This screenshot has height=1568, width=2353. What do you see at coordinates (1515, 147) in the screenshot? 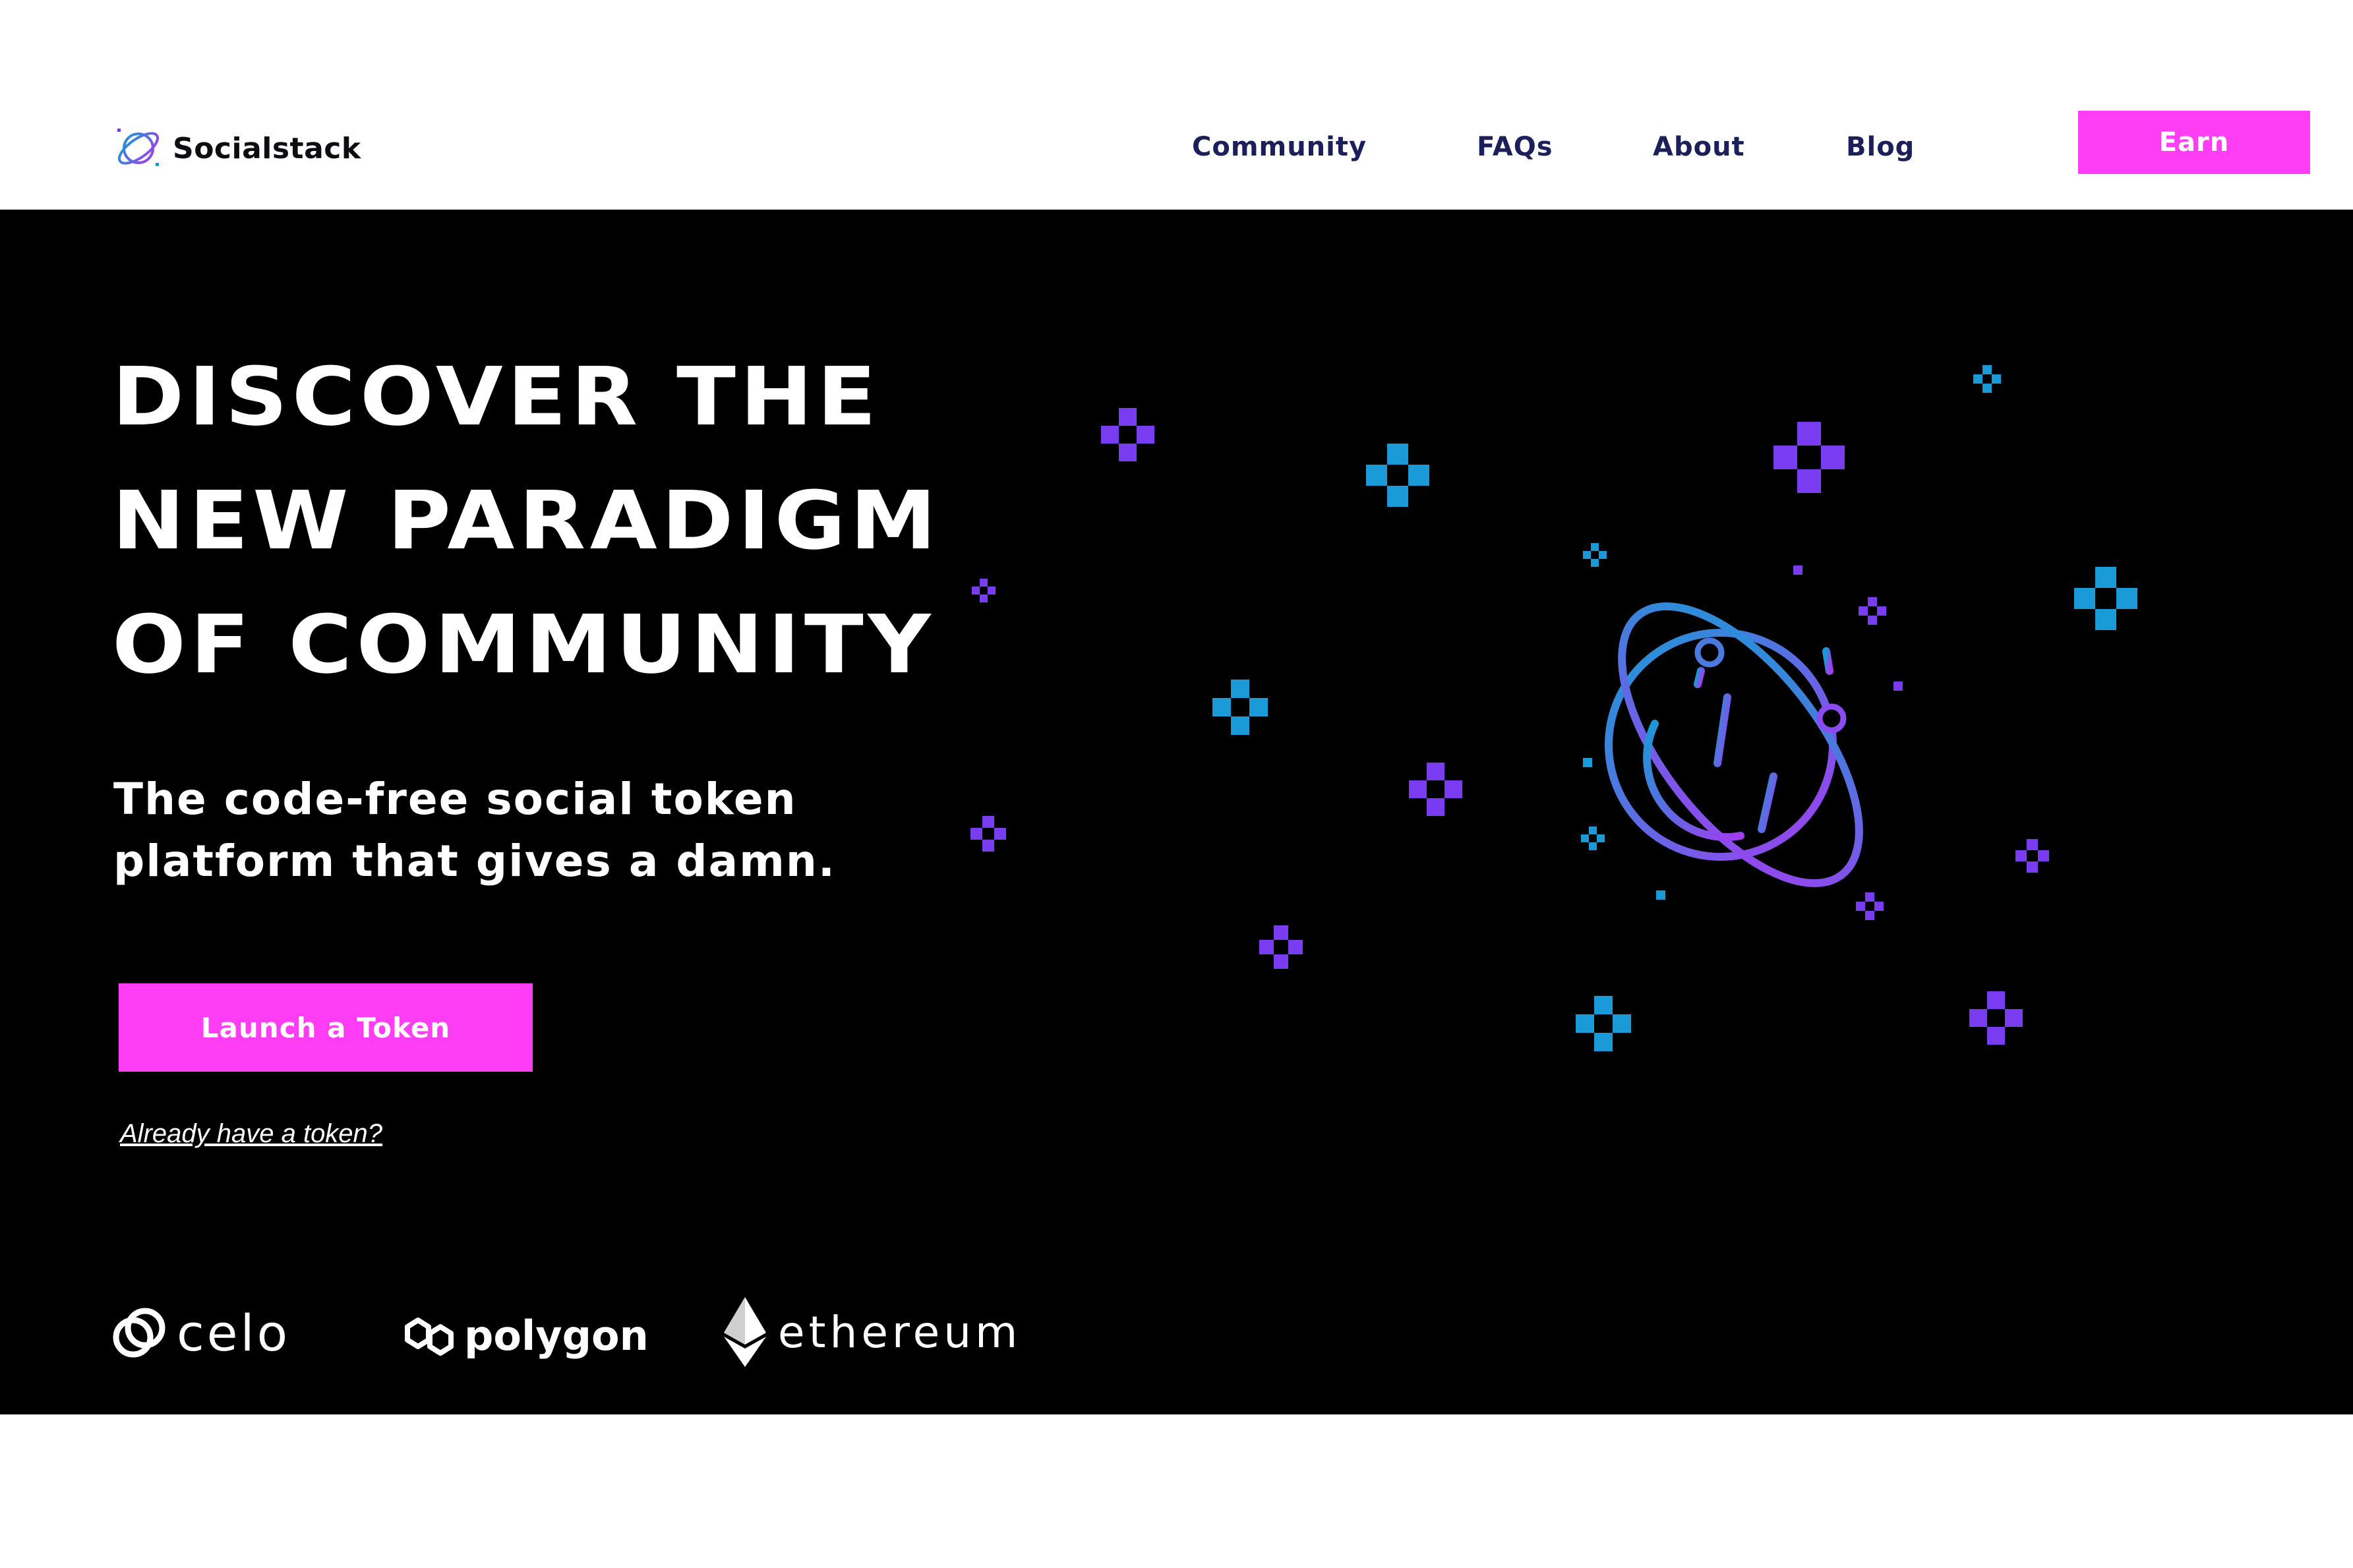
I see `nav-faqs: FAQs` at bounding box center [1515, 147].